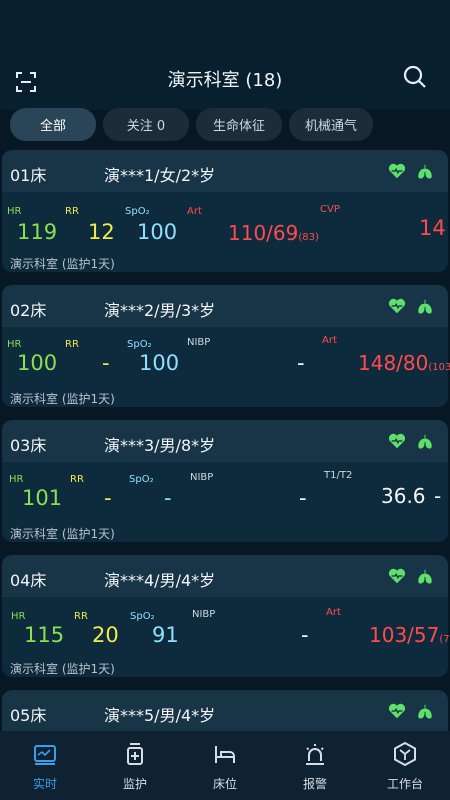  Describe the element at coordinates (263, 233) in the screenshot. I see `art-systolic-diastolic: 110/69` at that location.